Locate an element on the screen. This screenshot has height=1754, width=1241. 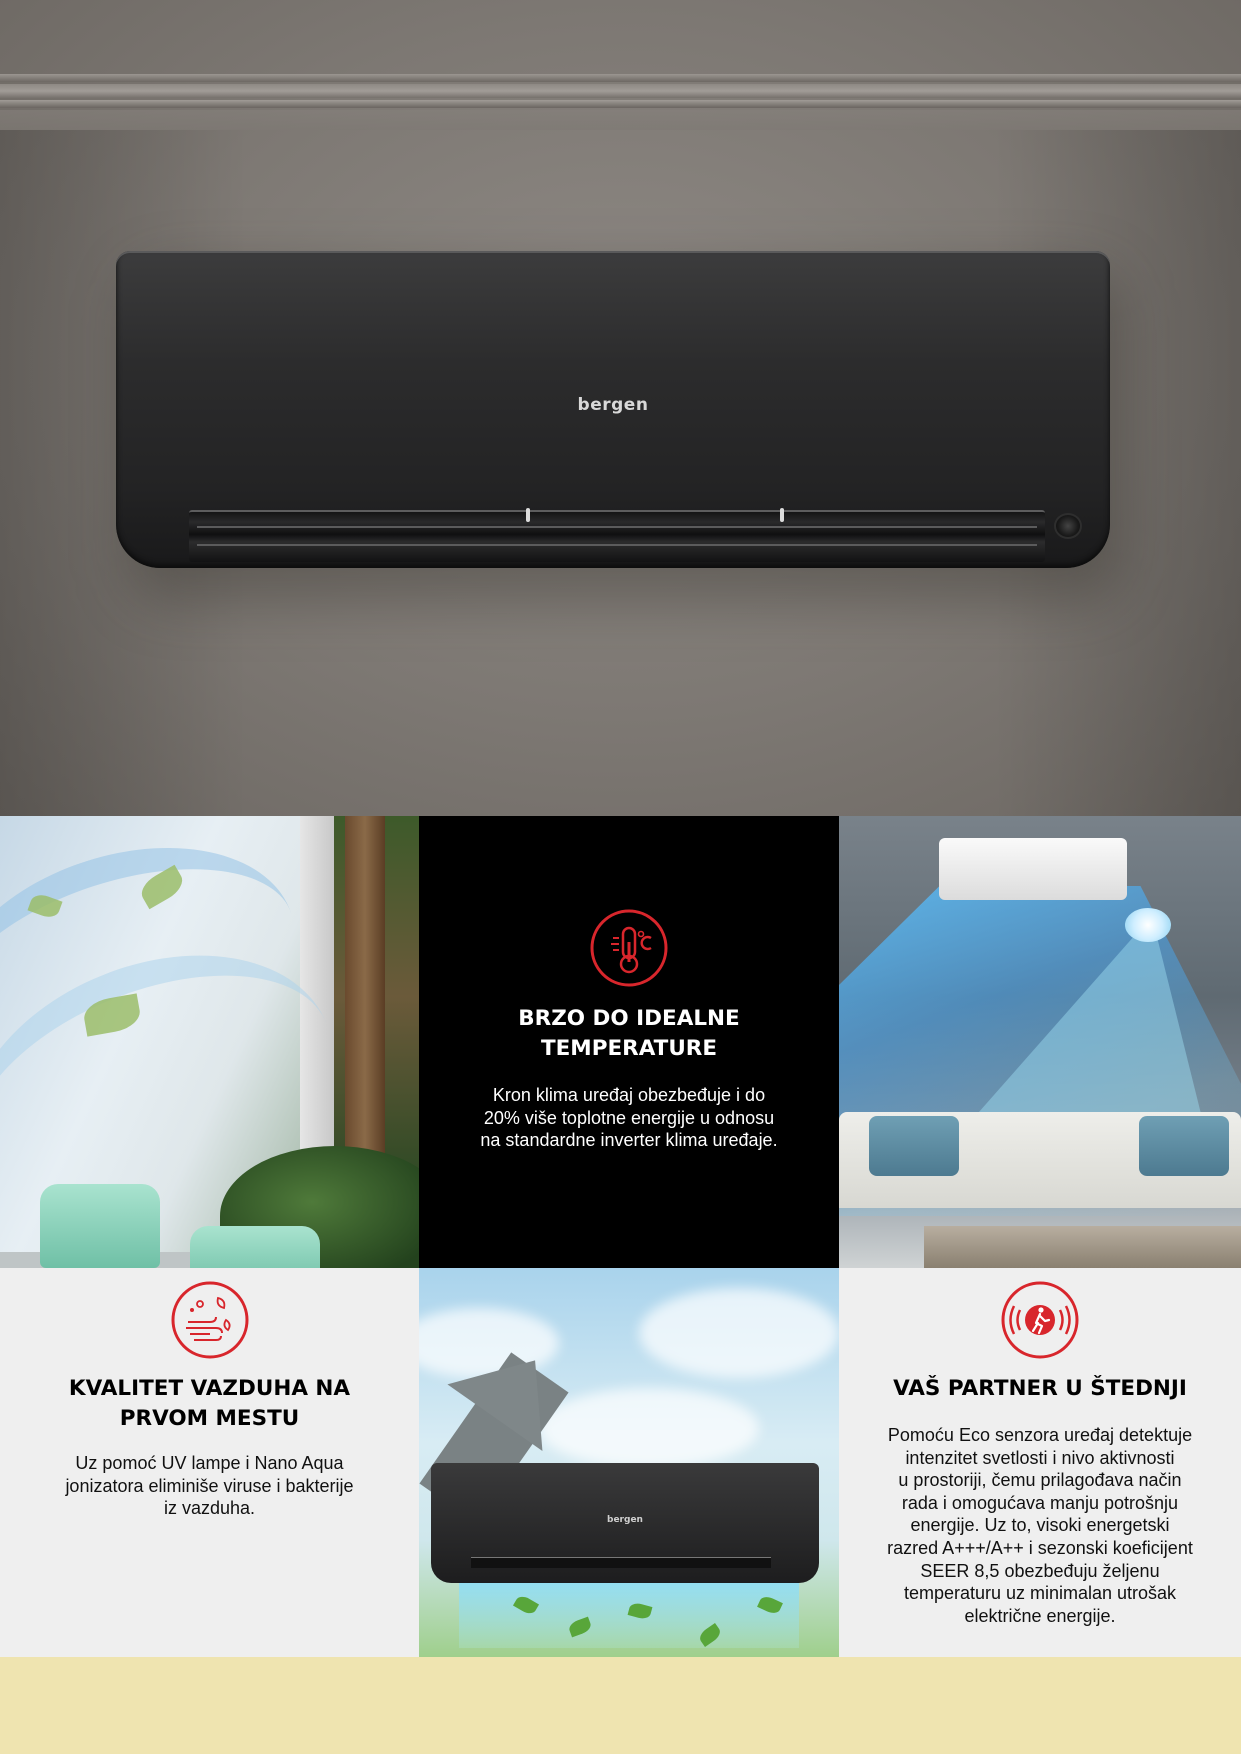
footer-band is located at coordinates (620, 1705).